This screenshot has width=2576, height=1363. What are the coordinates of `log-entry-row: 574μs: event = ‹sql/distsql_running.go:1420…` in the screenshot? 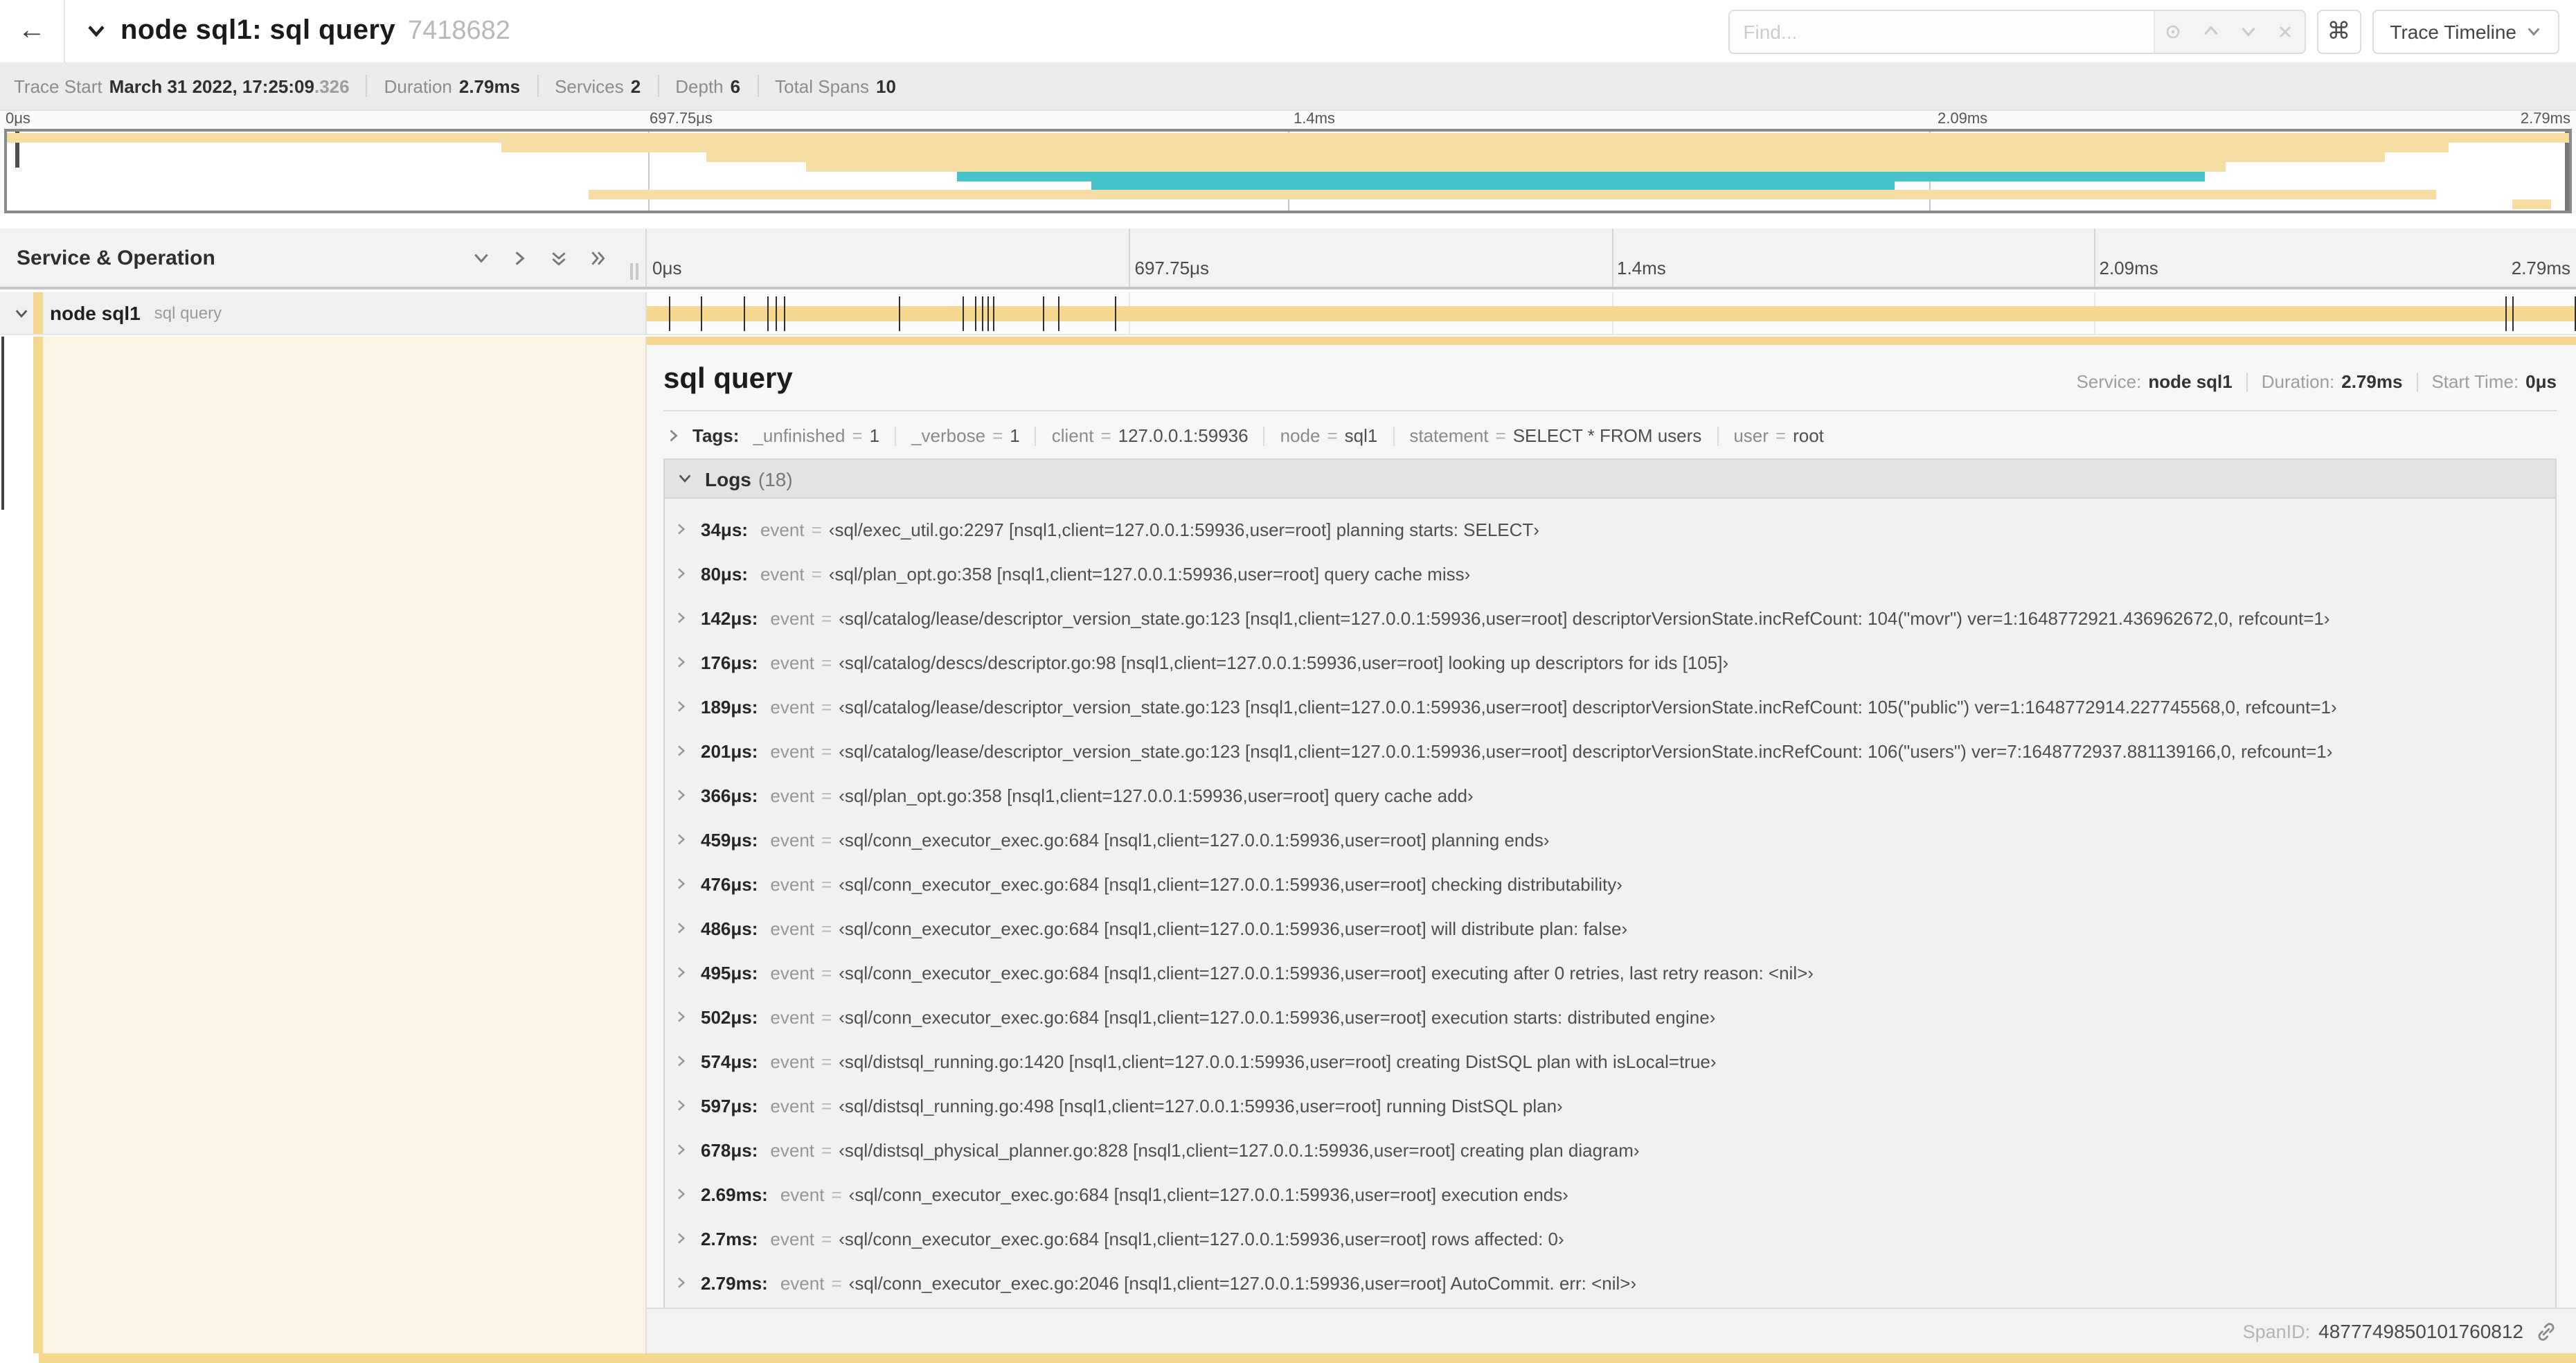 It's located at (1615, 1061).